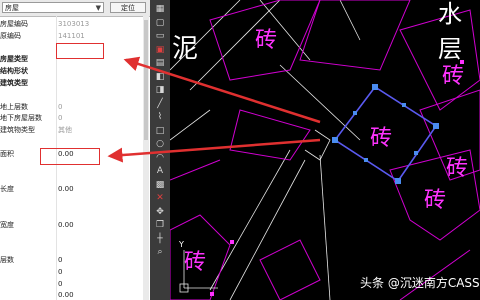  I want to click on layers-icon: ◧, so click(160, 77).